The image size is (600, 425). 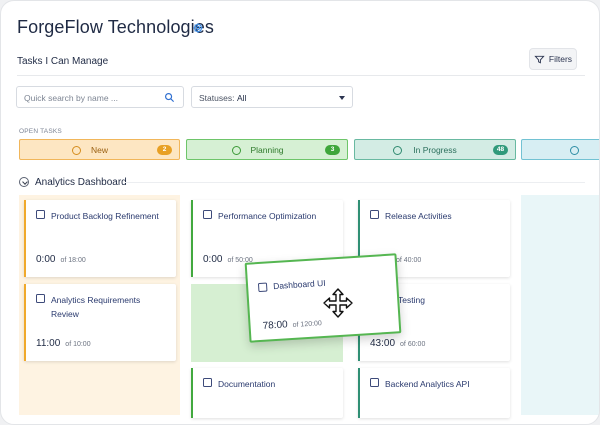 What do you see at coordinates (267, 393) in the screenshot?
I see `task-card: Documentation` at bounding box center [267, 393].